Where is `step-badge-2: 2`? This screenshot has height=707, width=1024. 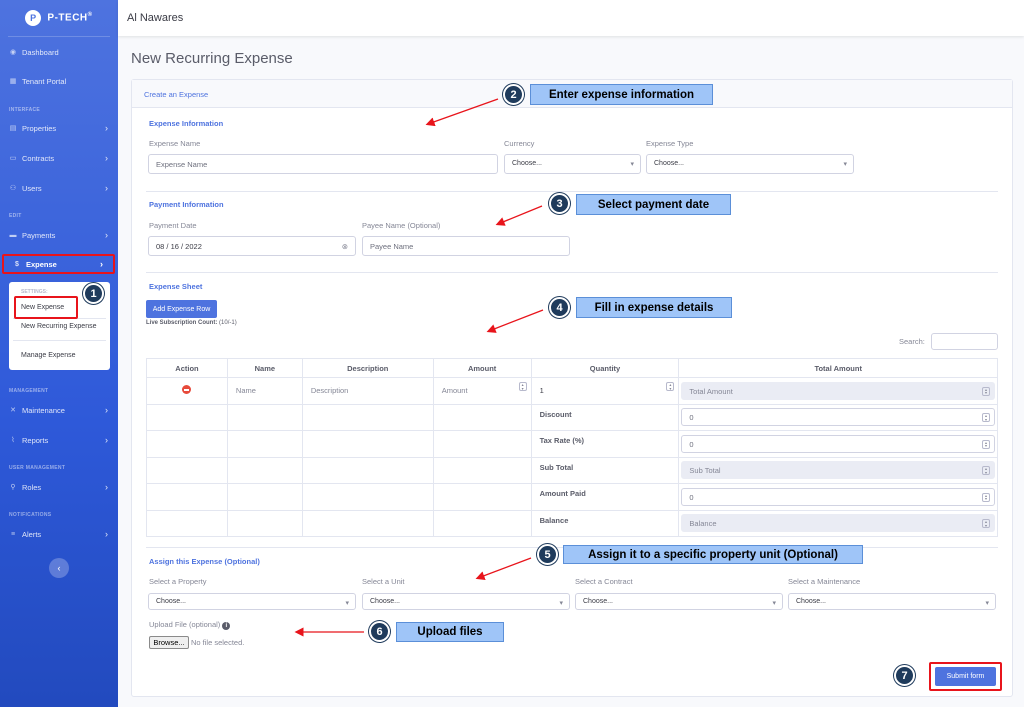 step-badge-2: 2 is located at coordinates (513, 94).